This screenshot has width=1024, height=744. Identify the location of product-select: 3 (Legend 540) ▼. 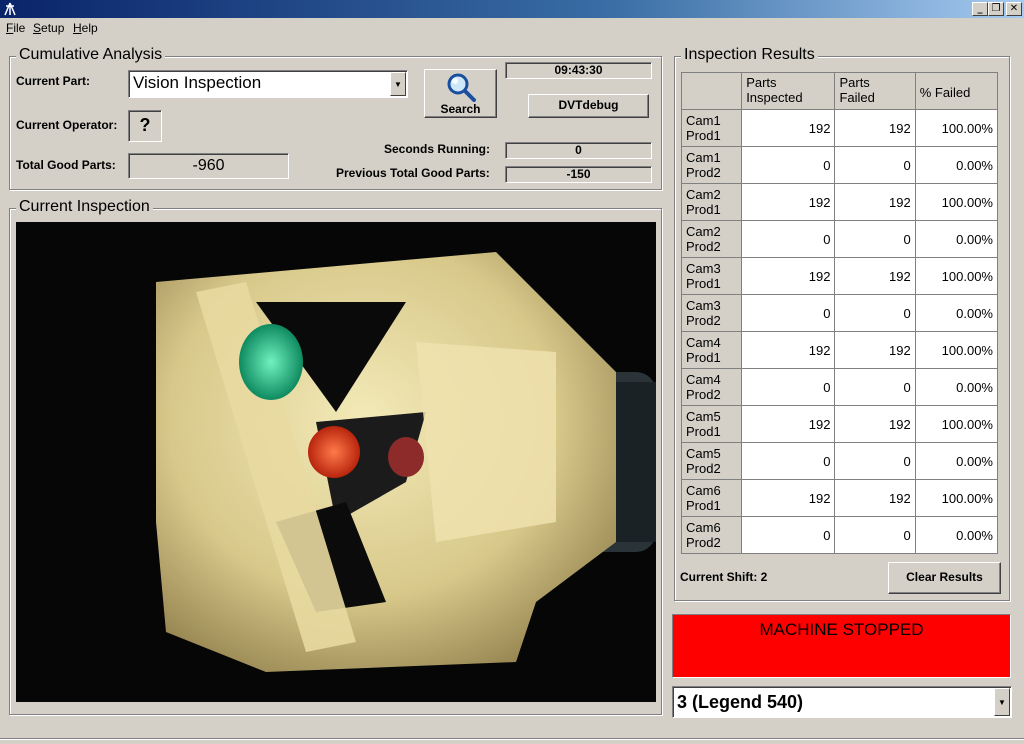
(842, 702).